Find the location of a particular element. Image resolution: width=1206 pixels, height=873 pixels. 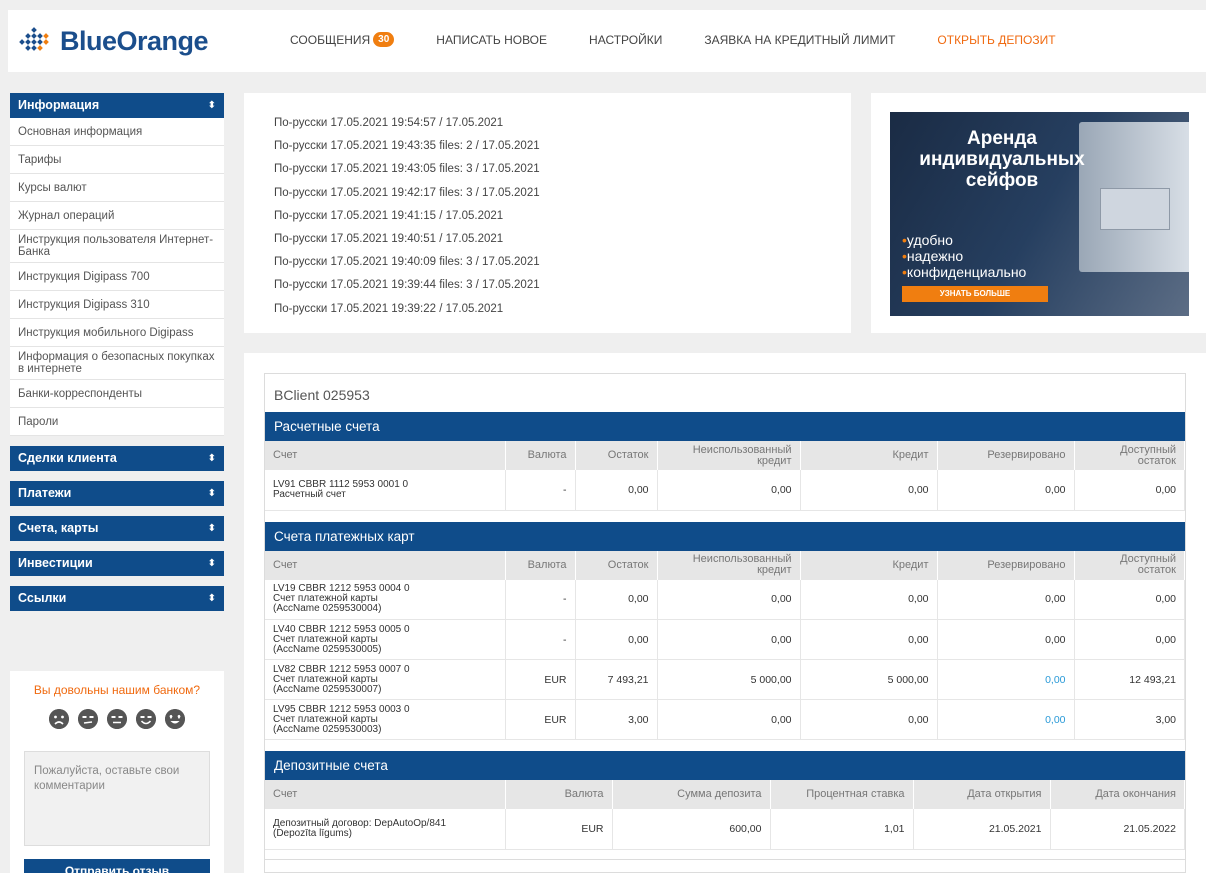

account-cell-line: LV82 CBBR 1212 5953 0007 0 is located at coordinates (341, 669).